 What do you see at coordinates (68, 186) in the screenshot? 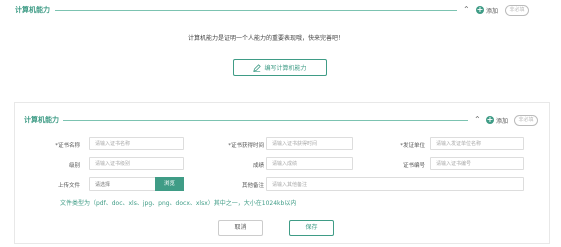
I see `attachment-label: 上传文件` at bounding box center [68, 186].